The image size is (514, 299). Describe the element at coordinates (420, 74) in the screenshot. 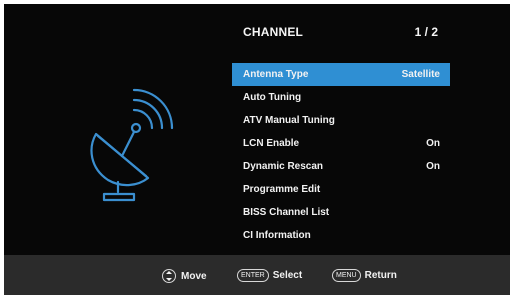

I see `menu-item-value: Satellite` at that location.